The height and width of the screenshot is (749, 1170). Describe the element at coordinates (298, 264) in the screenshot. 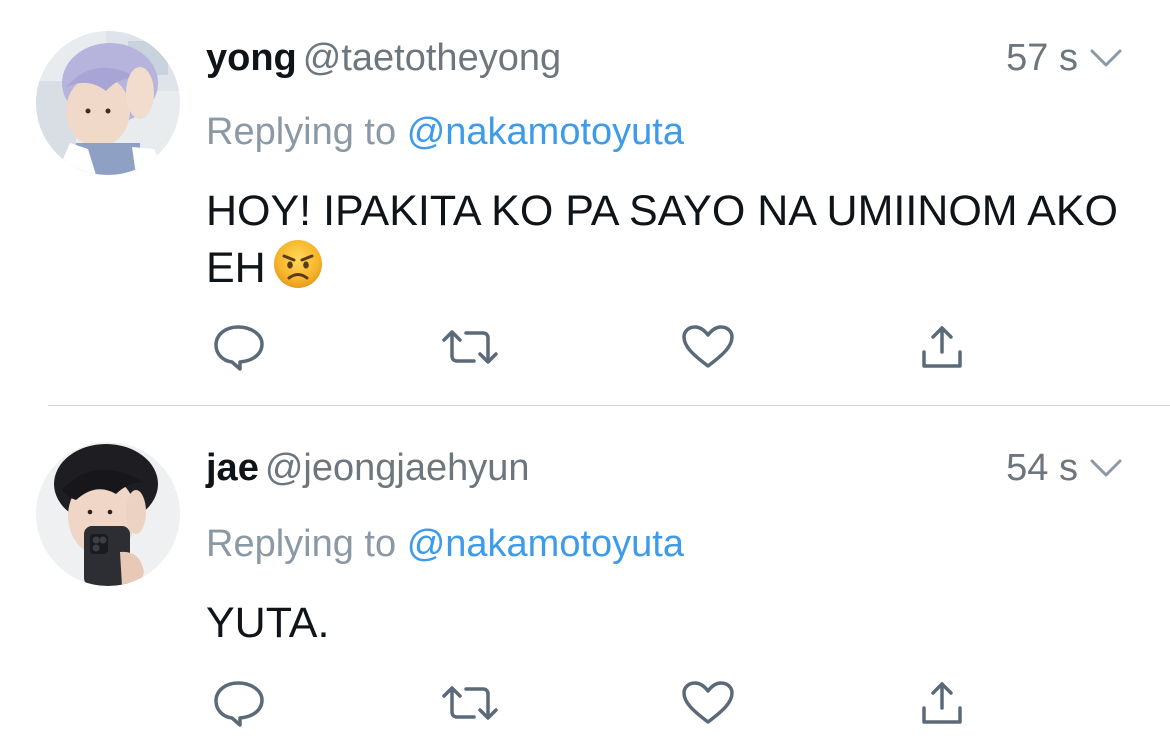

I see `angry-face-emoji` at that location.